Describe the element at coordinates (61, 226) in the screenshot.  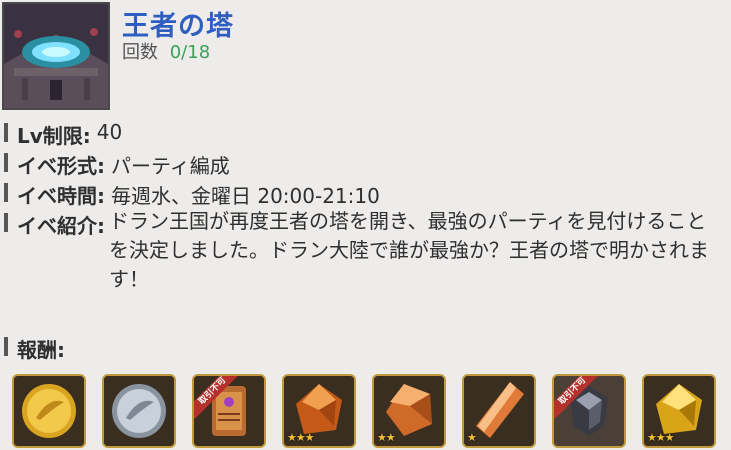
I see `info-label: イベ紹介:` at that location.